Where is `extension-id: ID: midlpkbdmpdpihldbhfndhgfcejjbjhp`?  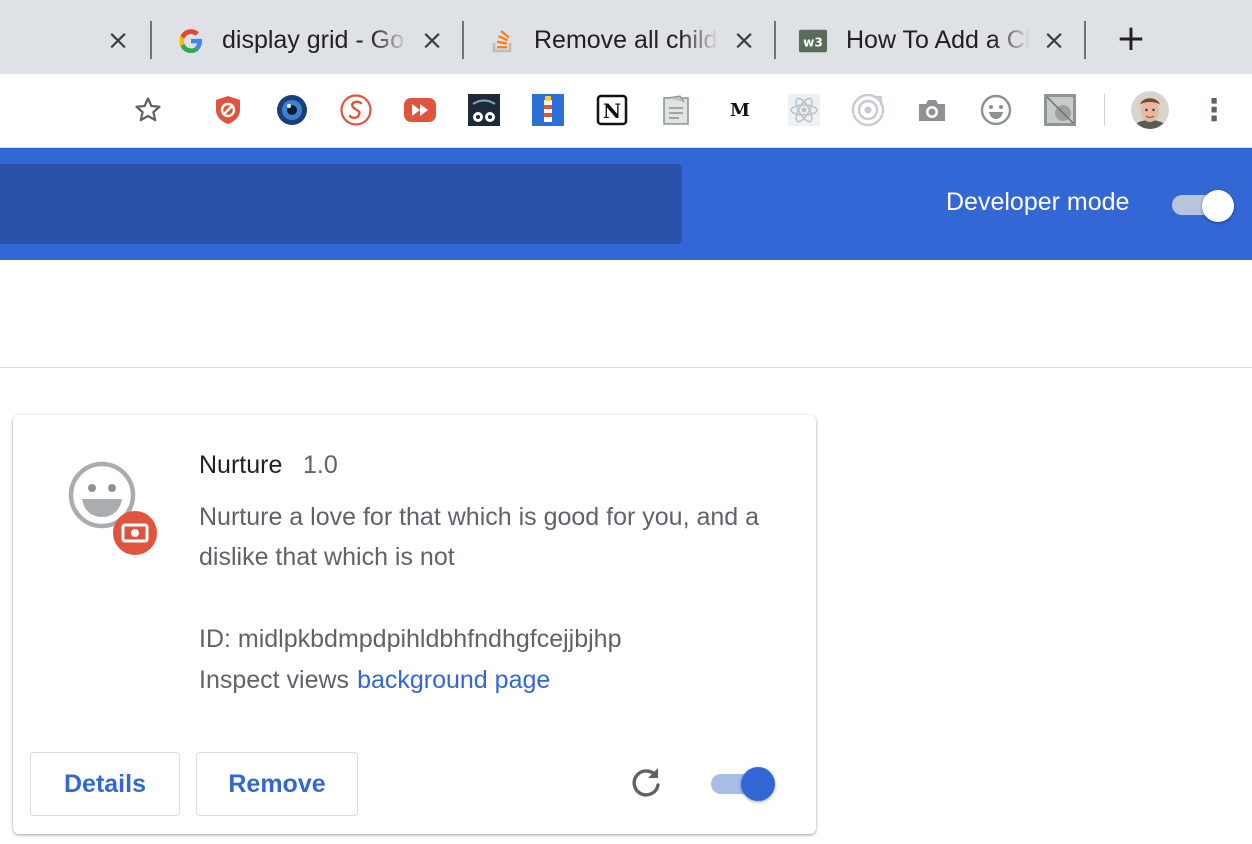
extension-id: ID: midlpkbdmpdpihldbhfndhgfcejjbjhp is located at coordinates (410, 639).